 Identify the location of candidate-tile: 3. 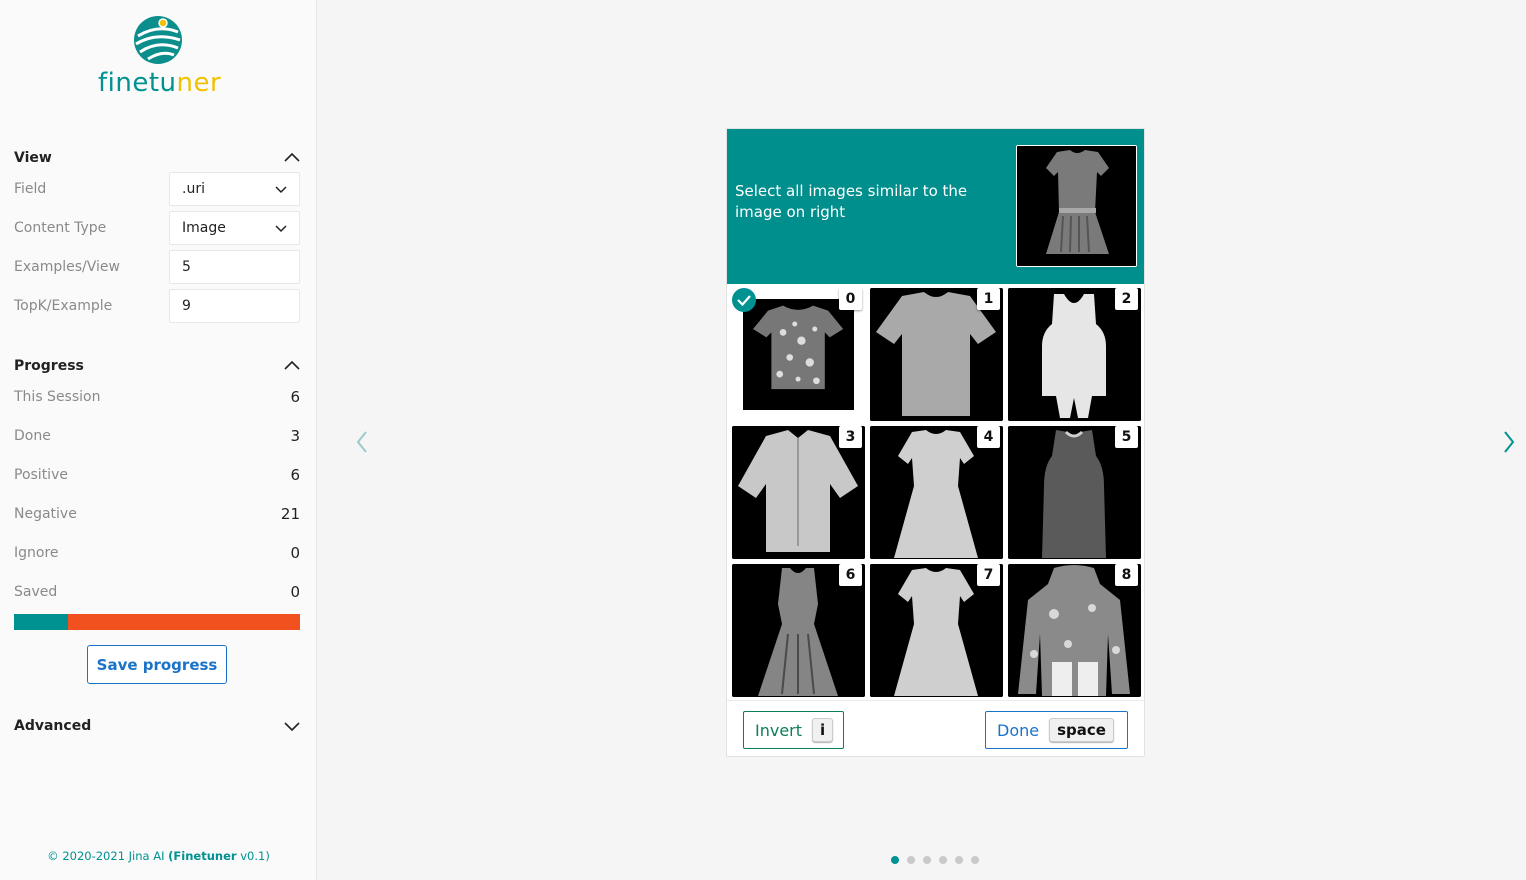
(798, 492).